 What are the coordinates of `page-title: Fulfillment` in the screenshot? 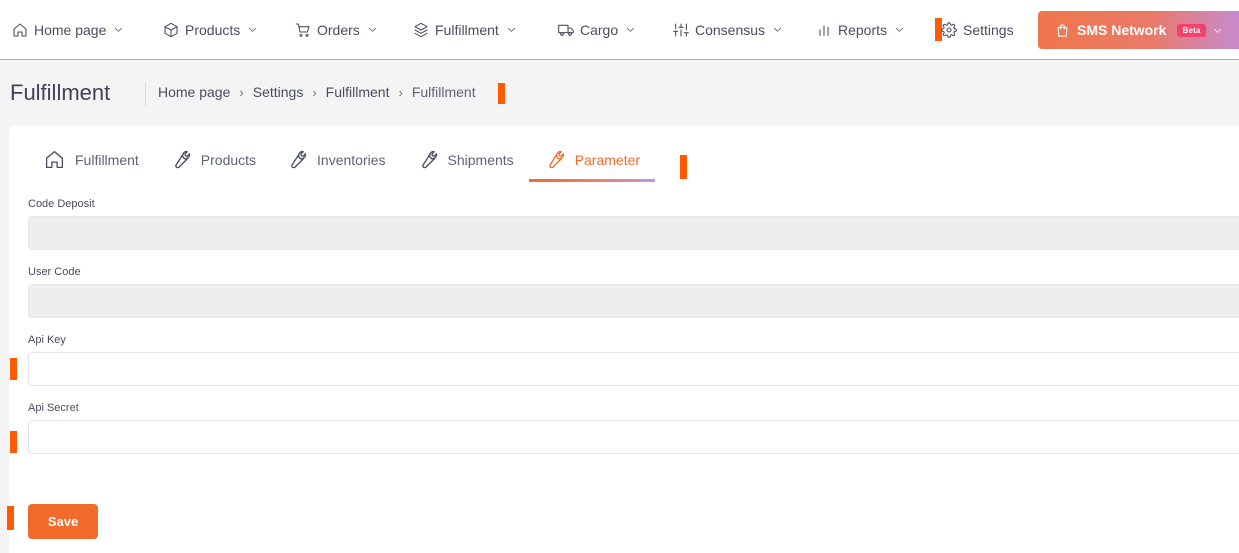 It's located at (60, 92).